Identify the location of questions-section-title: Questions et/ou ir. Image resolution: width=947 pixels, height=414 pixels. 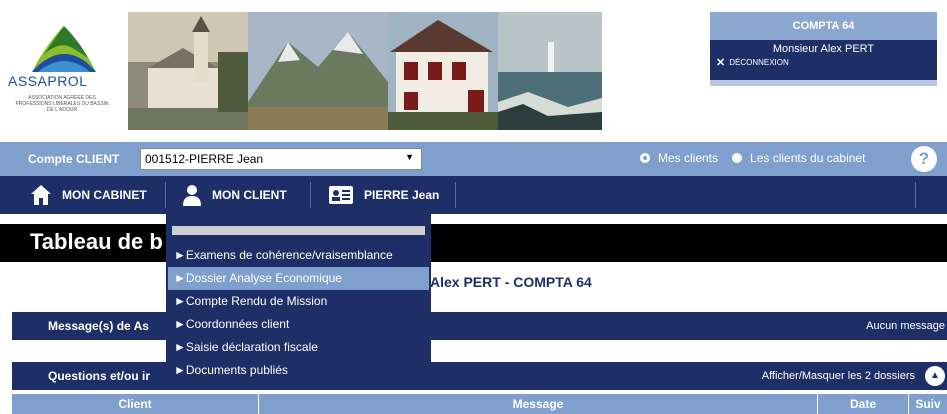
(99, 376).